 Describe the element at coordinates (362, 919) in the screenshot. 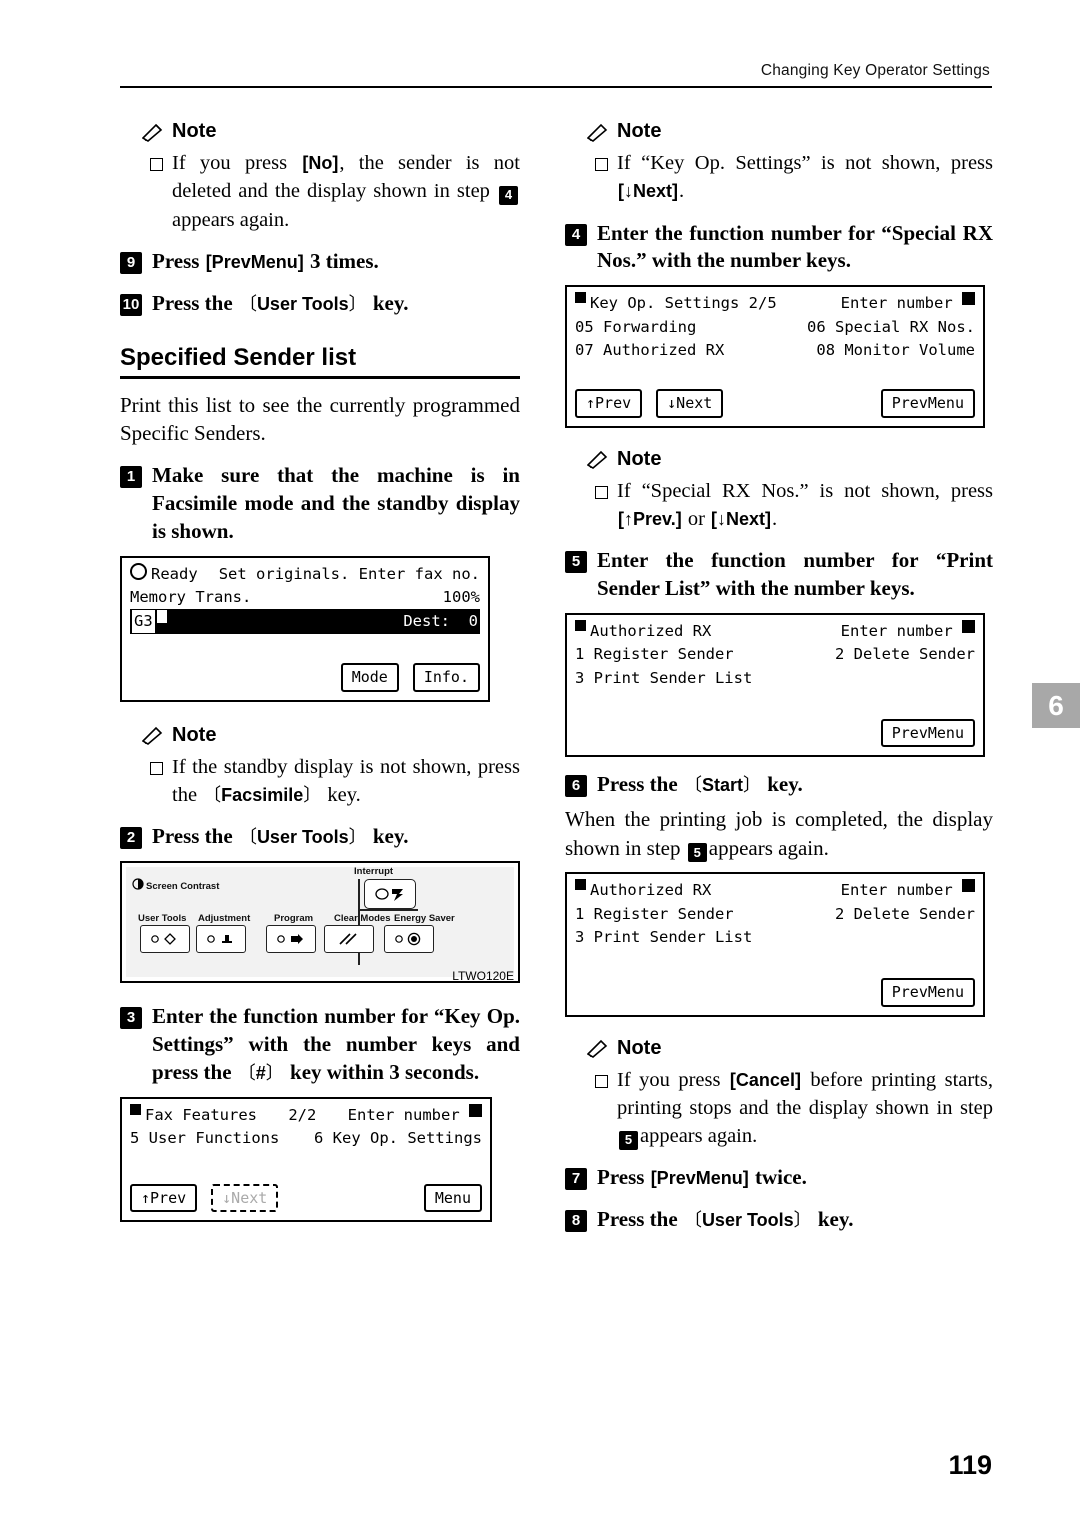

I see `label-clear-modes: Clear Modes` at that location.